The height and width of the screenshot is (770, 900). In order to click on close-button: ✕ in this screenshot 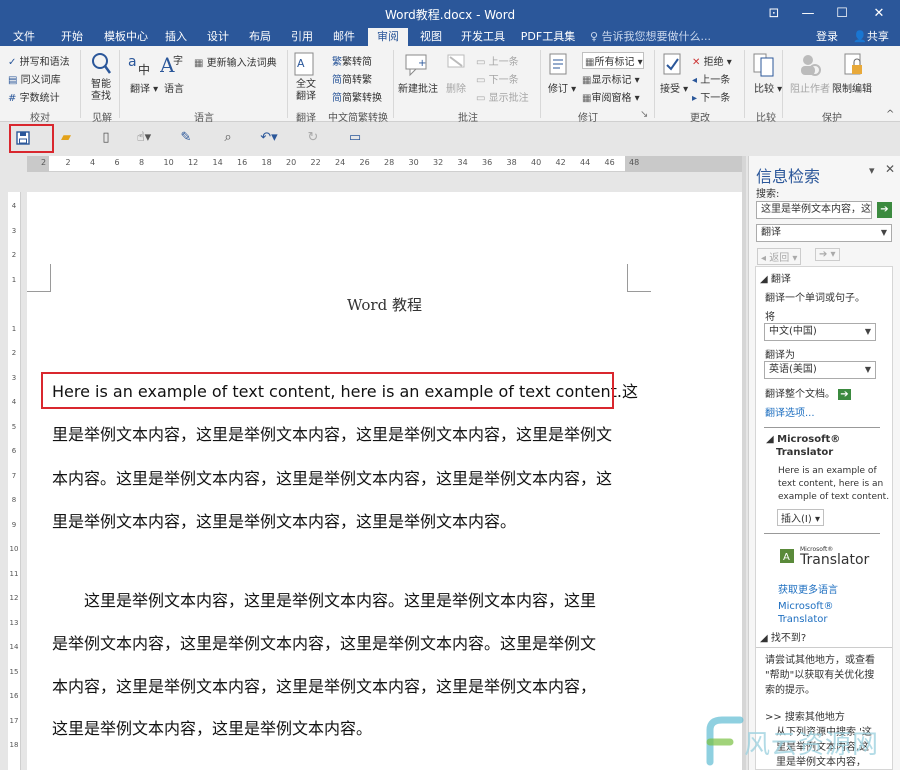, I will do `click(879, 14)`.